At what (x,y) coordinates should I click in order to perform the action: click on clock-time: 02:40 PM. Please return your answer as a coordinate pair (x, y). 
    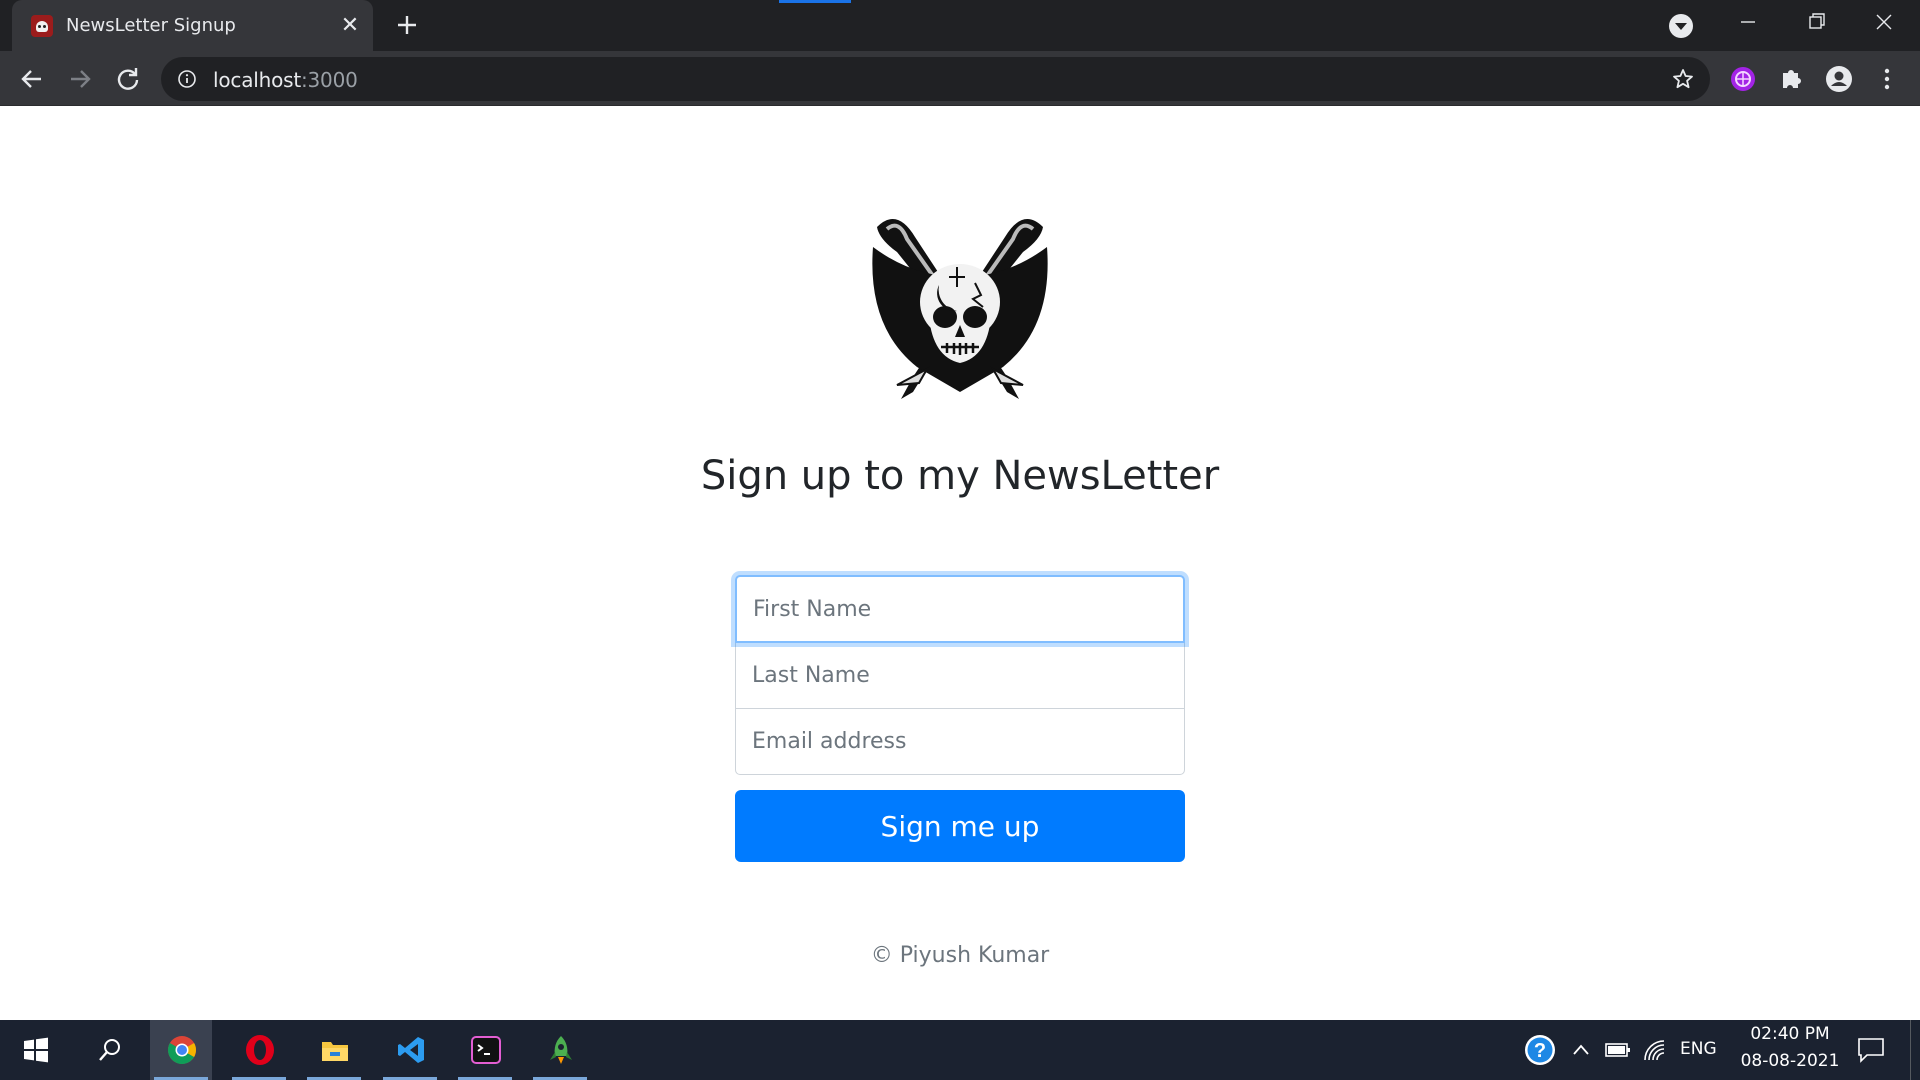
    Looking at the image, I should click on (1790, 1034).